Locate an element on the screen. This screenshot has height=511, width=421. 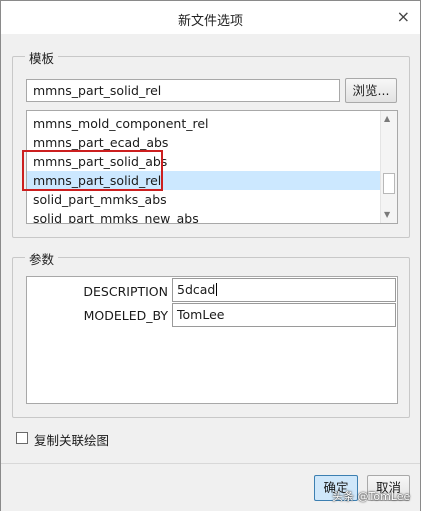
list-item: solid_part_mmks_abs is located at coordinates (203, 199).